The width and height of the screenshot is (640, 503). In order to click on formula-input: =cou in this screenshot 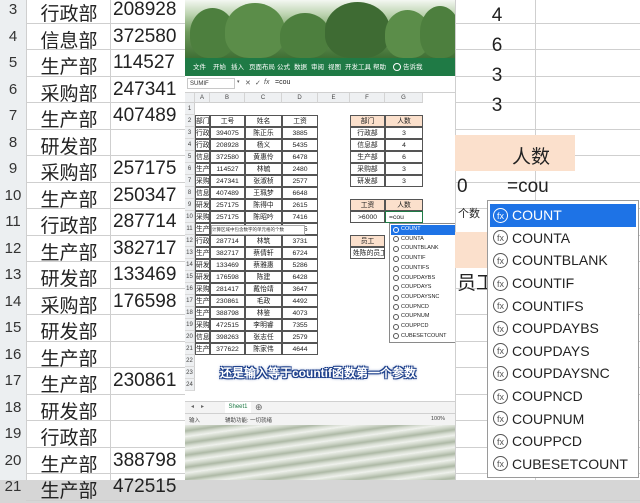, I will do `click(282, 82)`.